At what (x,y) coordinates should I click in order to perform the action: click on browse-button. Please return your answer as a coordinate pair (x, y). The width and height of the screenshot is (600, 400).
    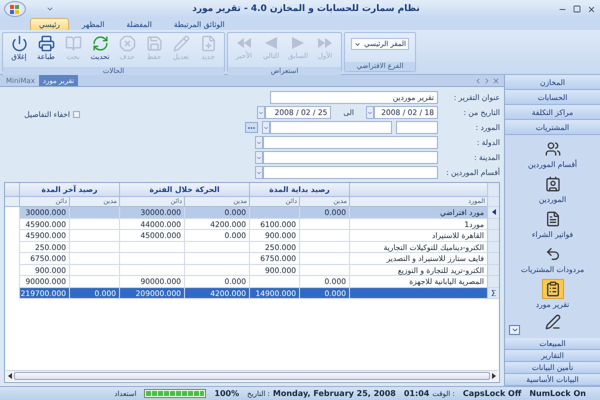
    Looking at the image, I should click on (251, 127).